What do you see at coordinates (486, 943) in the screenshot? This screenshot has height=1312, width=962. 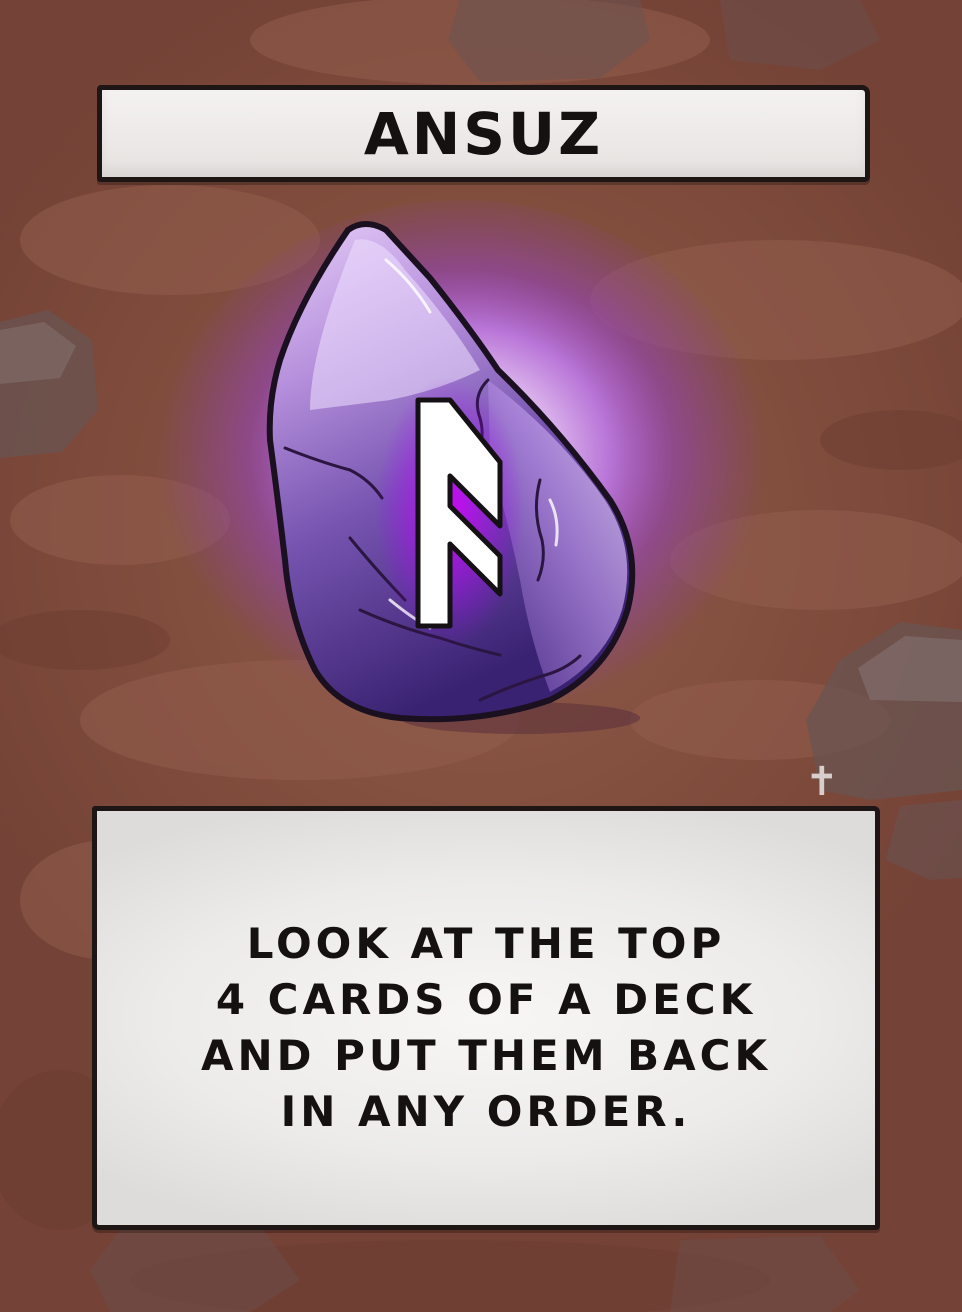 I see `description-line: LOOK AT THE TOP` at bounding box center [486, 943].